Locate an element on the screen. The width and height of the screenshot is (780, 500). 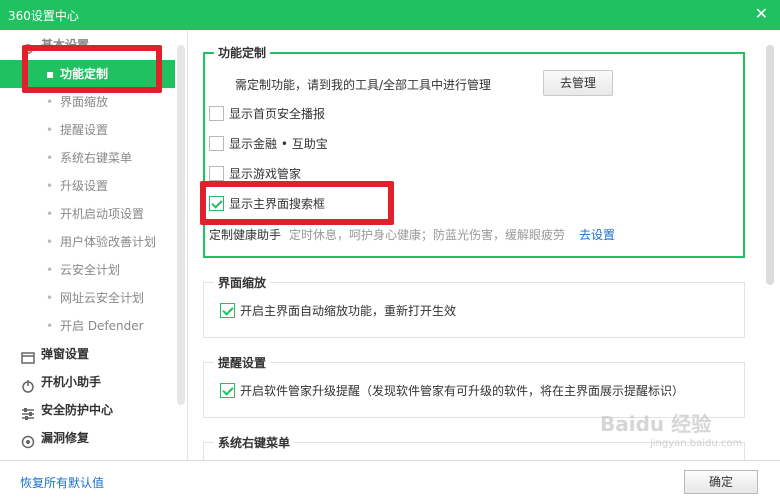
sidebar-item: • 云安全计划 is located at coordinates (87, 270).